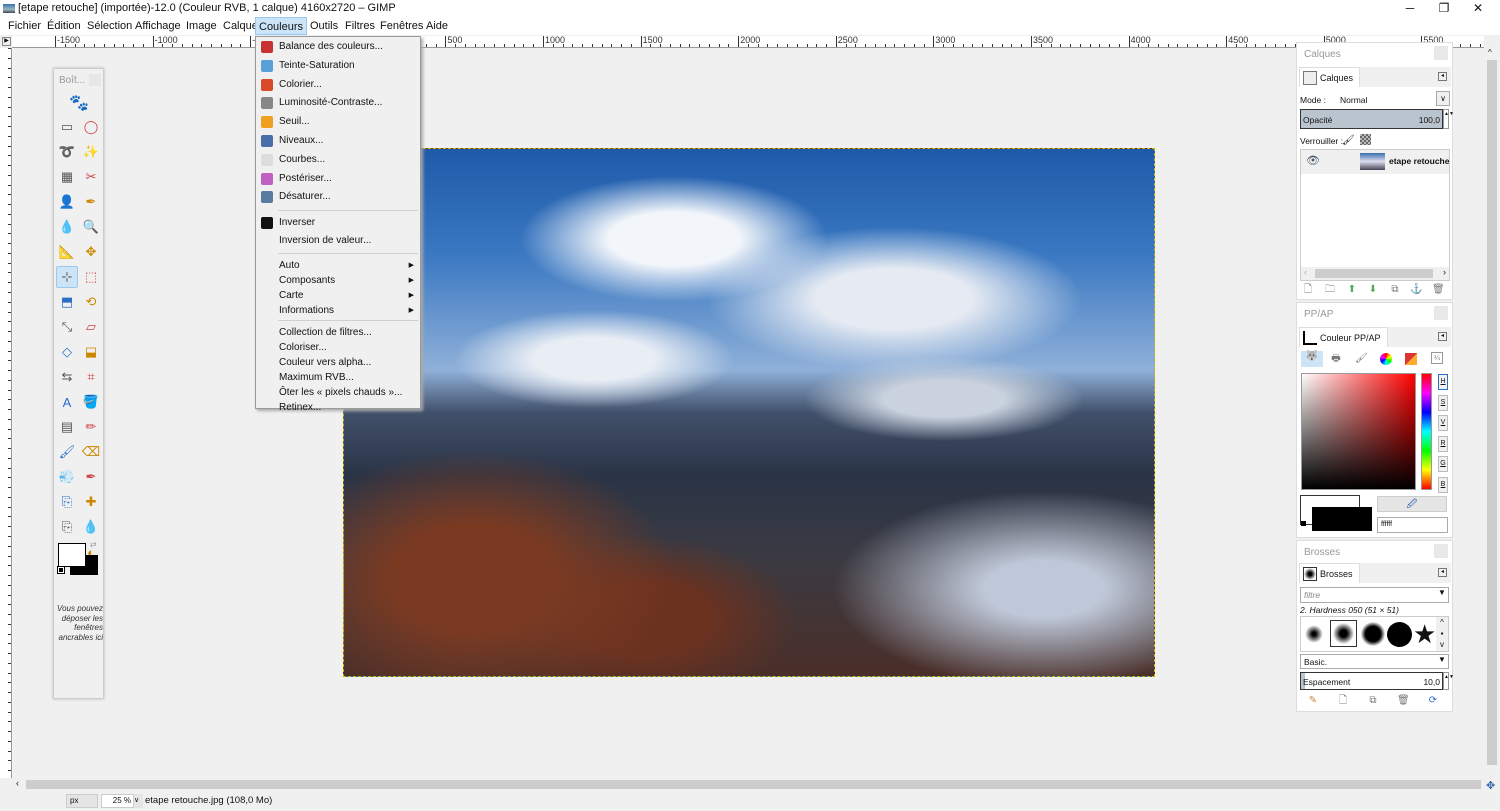 The height and width of the screenshot is (811, 1500). Describe the element at coordinates (1411, 359) in the screenshot. I see `palette-icon` at that location.